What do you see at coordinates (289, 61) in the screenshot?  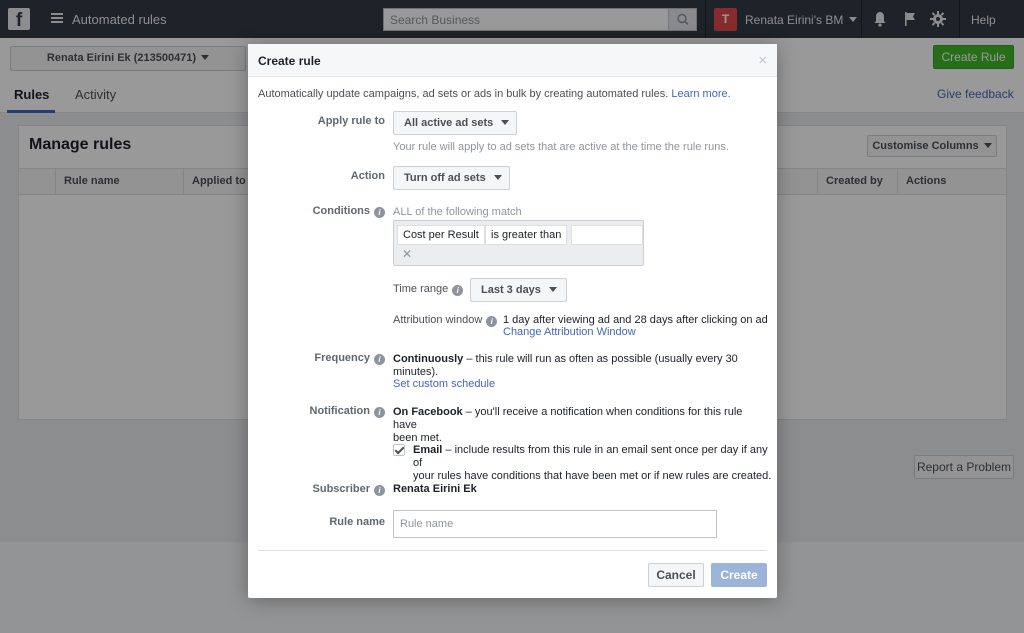 I see `dialog-title: Create rule` at bounding box center [289, 61].